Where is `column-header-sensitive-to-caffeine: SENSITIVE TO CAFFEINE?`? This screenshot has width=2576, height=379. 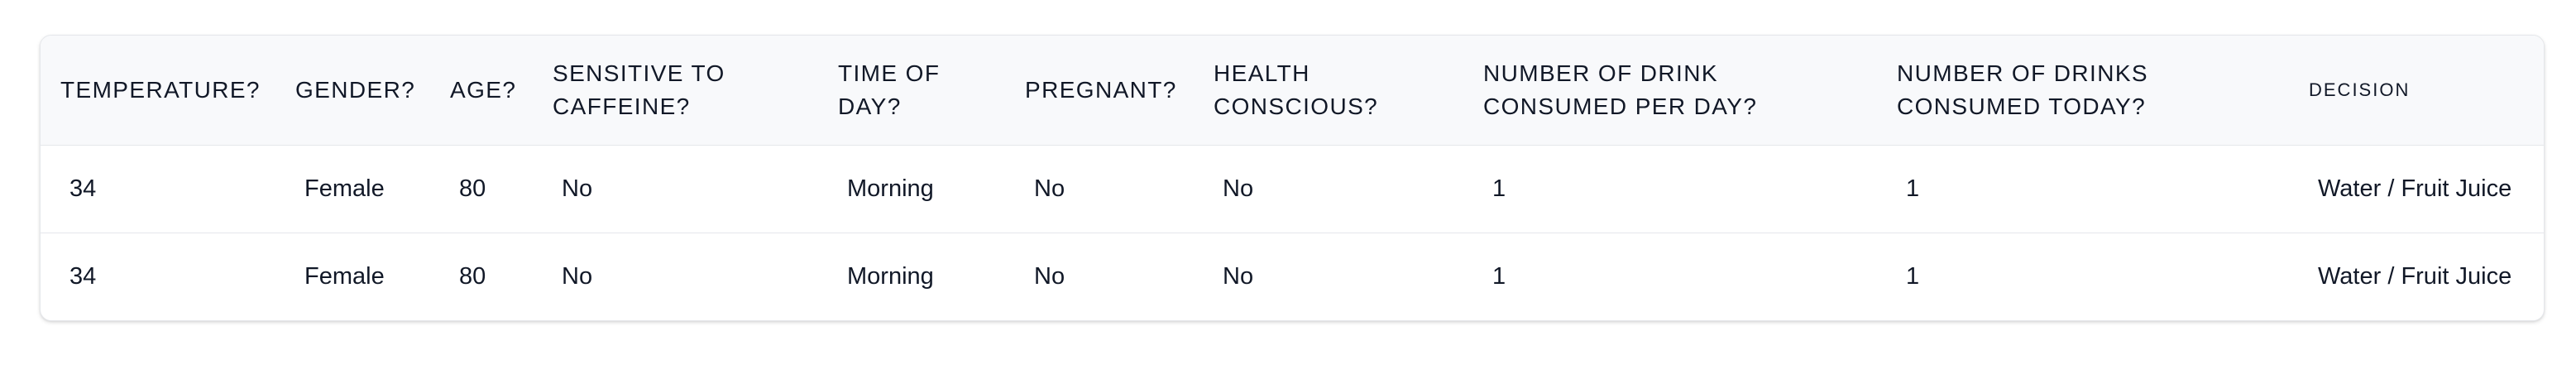
column-header-sensitive-to-caffeine: SENSITIVE TO CAFFEINE? is located at coordinates (676, 90).